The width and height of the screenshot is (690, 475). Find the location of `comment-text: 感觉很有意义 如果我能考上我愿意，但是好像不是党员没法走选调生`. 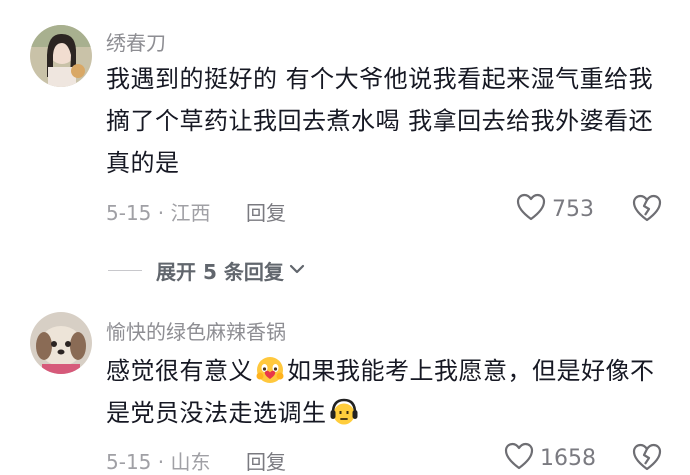

comment-text: 感觉很有意义 如果我能考上我愿意，但是好像不是党员没法走选调生 is located at coordinates (380, 391).